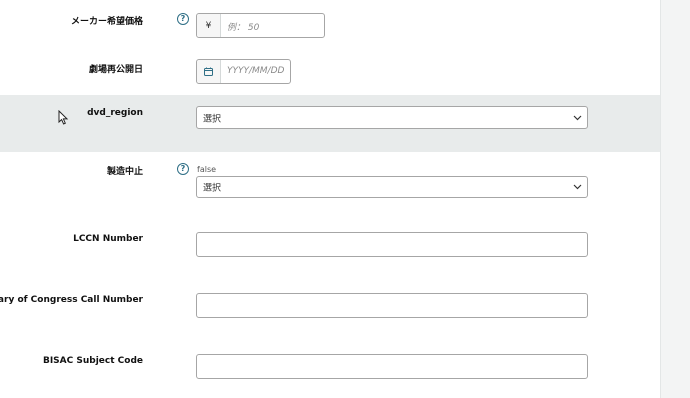 The height and width of the screenshot is (398, 690). I want to click on discontinued-select: 選択, so click(392, 187).